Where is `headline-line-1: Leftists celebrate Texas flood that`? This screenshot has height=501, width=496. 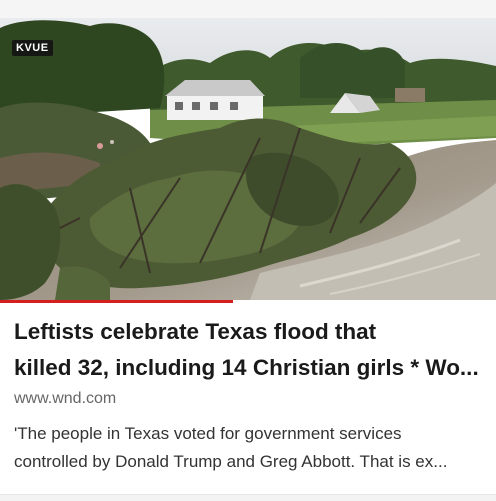
headline-line-1: Leftists celebrate Texas flood that is located at coordinates (195, 331).